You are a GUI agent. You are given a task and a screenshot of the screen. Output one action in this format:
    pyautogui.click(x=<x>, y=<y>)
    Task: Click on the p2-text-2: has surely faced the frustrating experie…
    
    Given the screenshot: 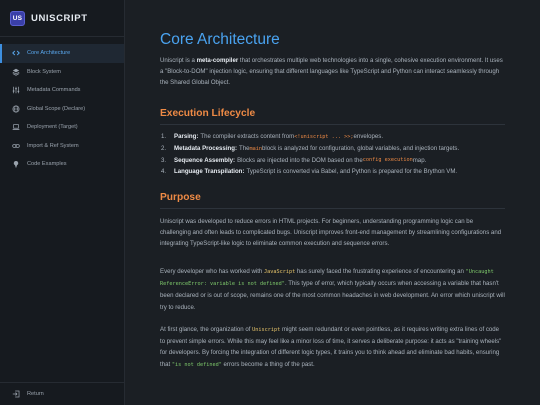 What is the action you would take?
    pyautogui.click(x=380, y=271)
    